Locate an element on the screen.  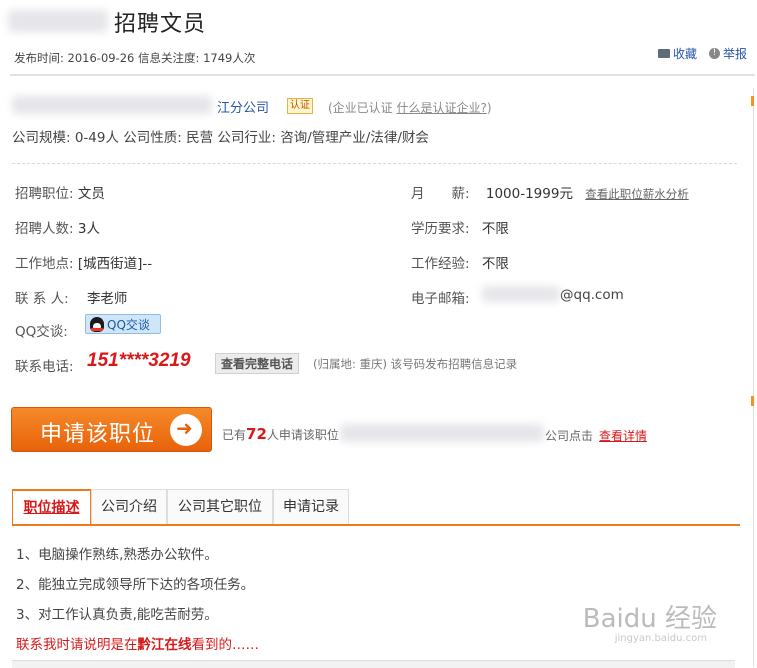
qq-penguin-icon is located at coordinates (97, 324).